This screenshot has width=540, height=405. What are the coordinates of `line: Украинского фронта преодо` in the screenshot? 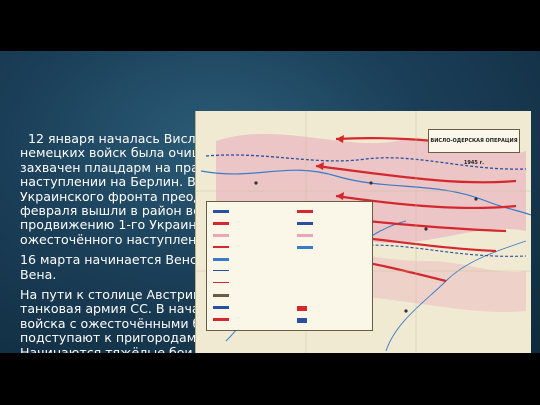 It's located at (115, 196).